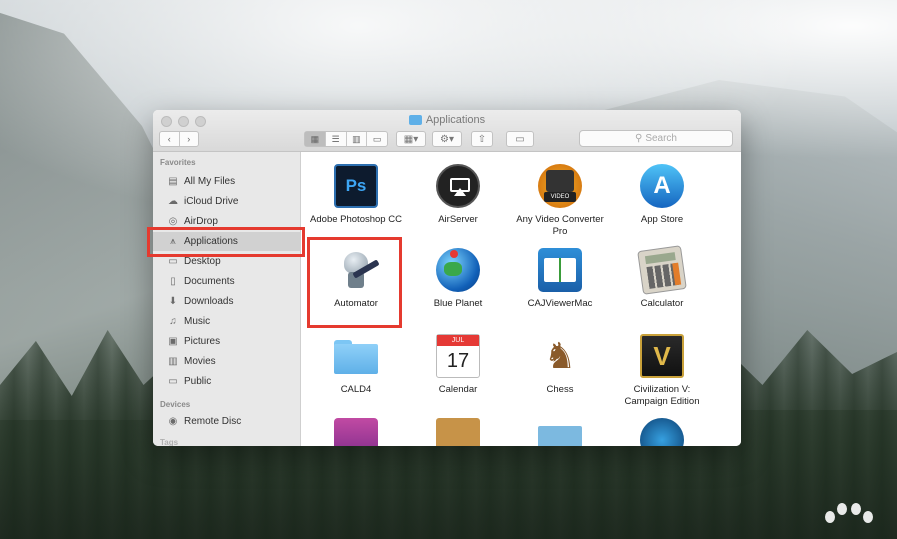  Describe the element at coordinates (227, 341) in the screenshot. I see `sidebar-item-pictures: ▣ Pictures` at that location.